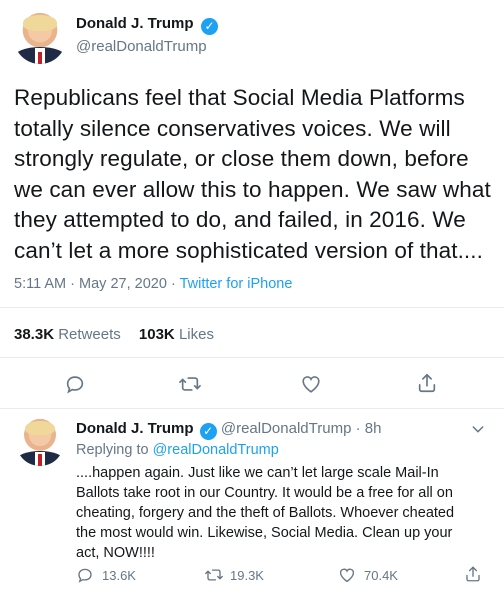 The height and width of the screenshot is (604, 504). I want to click on more-icon, so click(478, 429).